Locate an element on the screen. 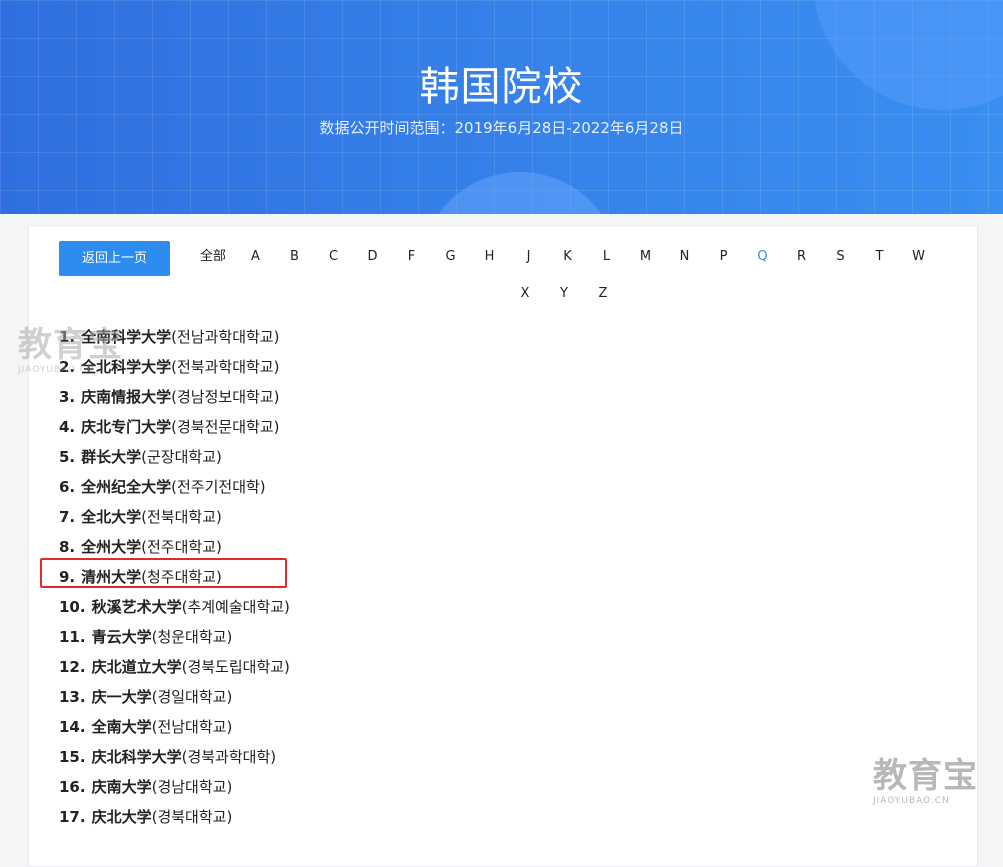  list-item: 5. 群长大学(군장대학교) is located at coordinates (174, 457).